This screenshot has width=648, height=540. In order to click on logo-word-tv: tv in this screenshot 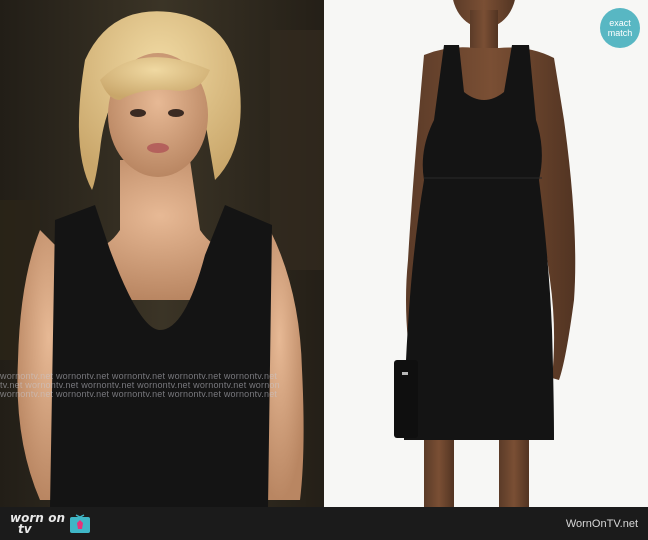, I will do `click(25, 529)`.